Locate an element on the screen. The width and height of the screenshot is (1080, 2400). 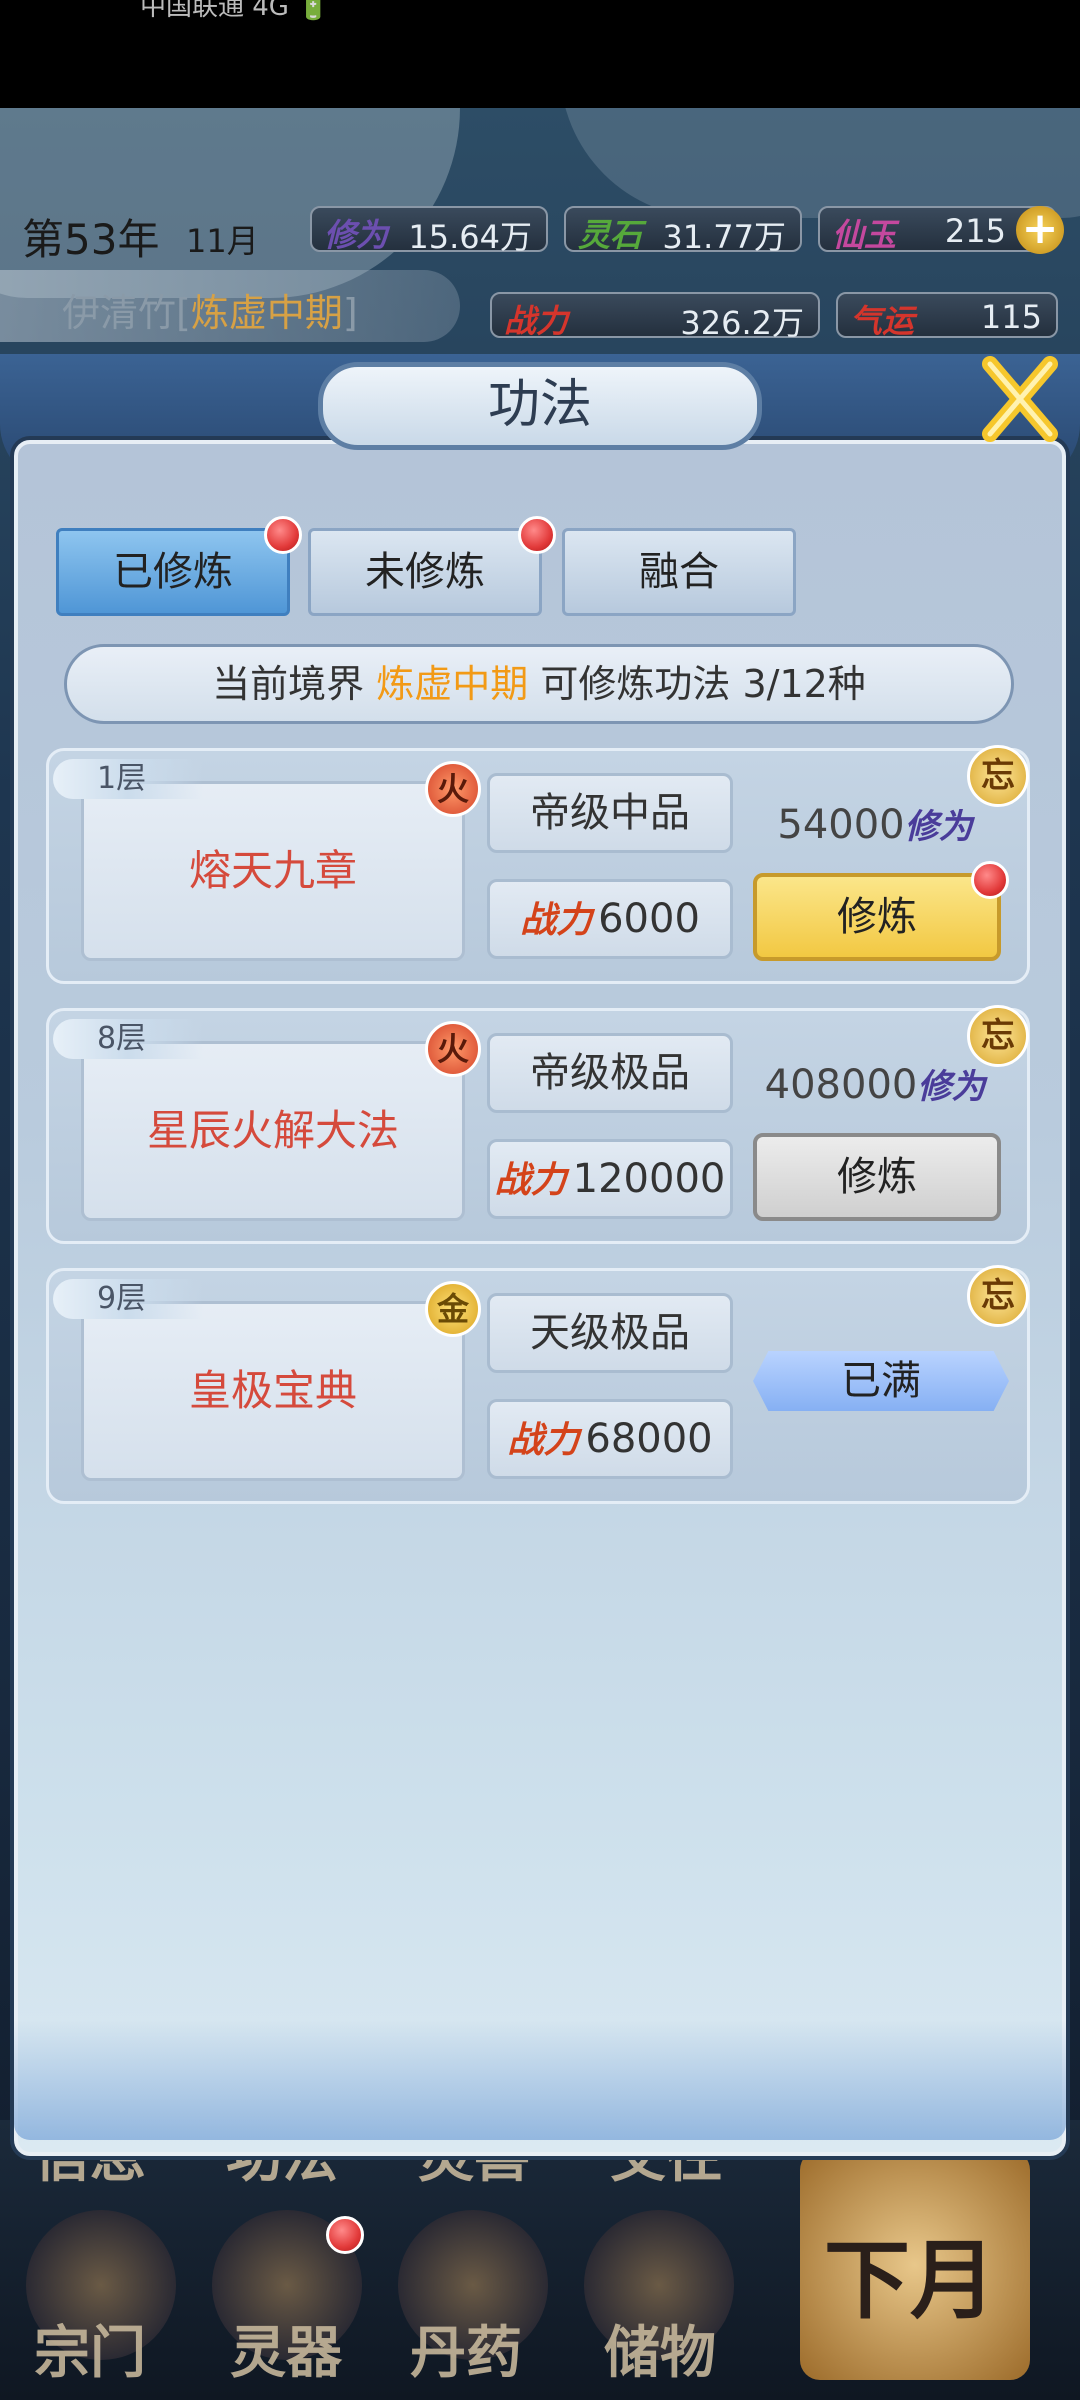
resource-label: 修为 is located at coordinates (356, 235).